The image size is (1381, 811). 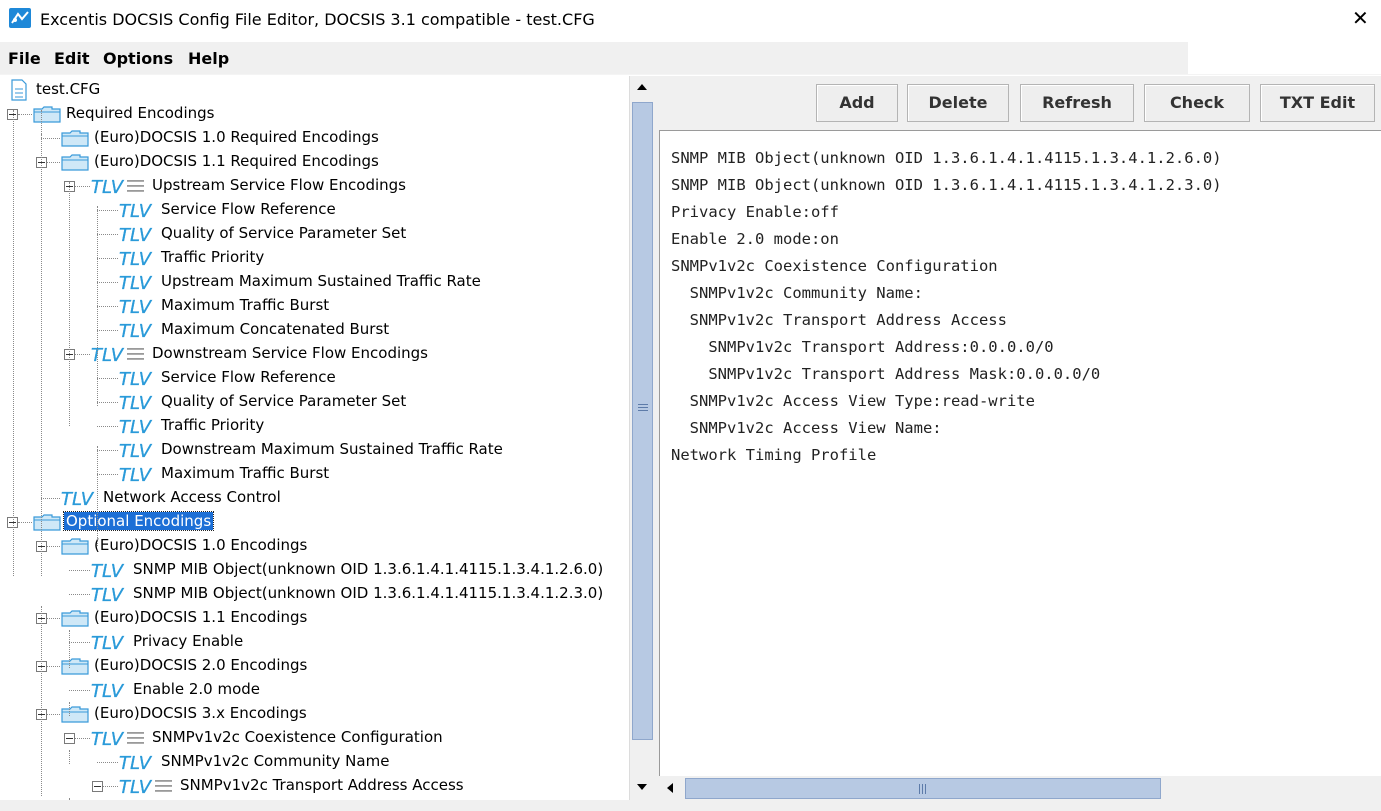 What do you see at coordinates (19, 90) in the screenshot?
I see `doc-icon` at bounding box center [19, 90].